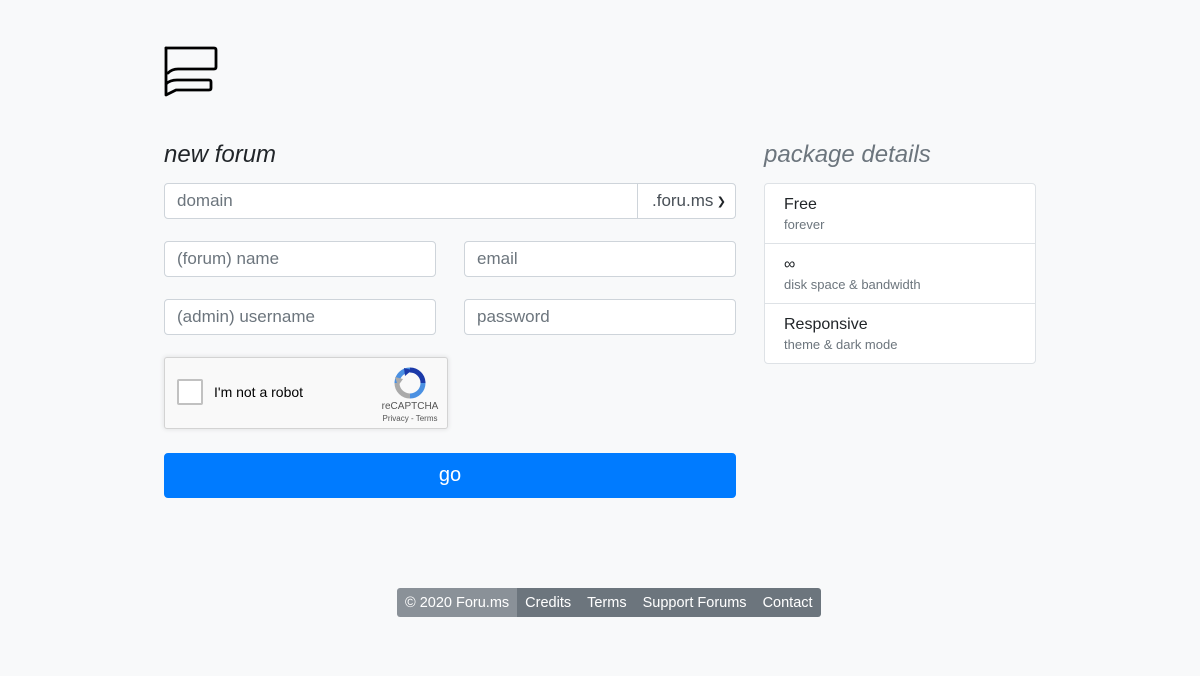 The width and height of the screenshot is (1200, 676). Describe the element at coordinates (220, 154) in the screenshot. I see `new-forum-heading: new forum` at that location.